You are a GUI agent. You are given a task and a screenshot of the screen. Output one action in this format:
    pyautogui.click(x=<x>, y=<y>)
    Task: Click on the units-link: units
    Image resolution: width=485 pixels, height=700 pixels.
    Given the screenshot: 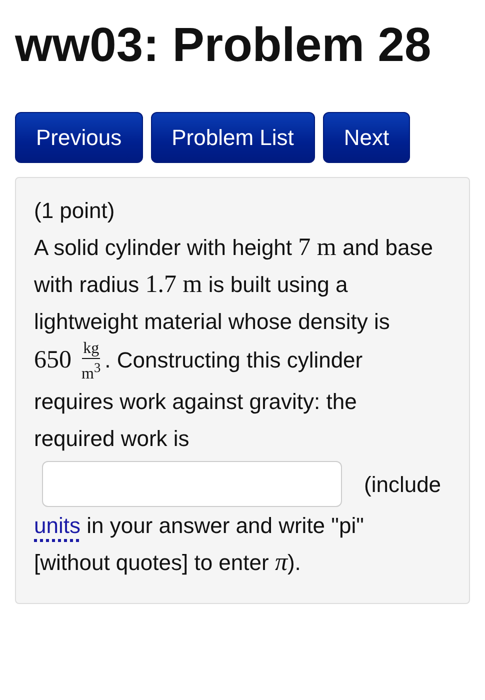 What is the action you would take?
    pyautogui.click(x=57, y=525)
    